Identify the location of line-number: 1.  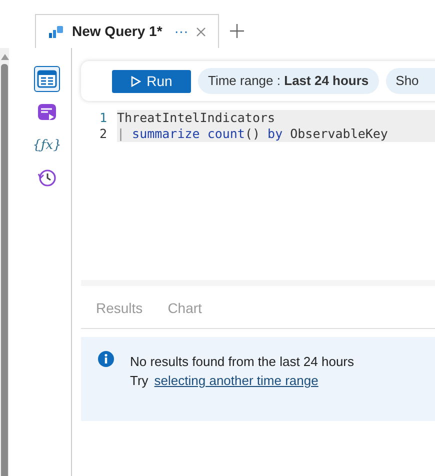
(103, 118).